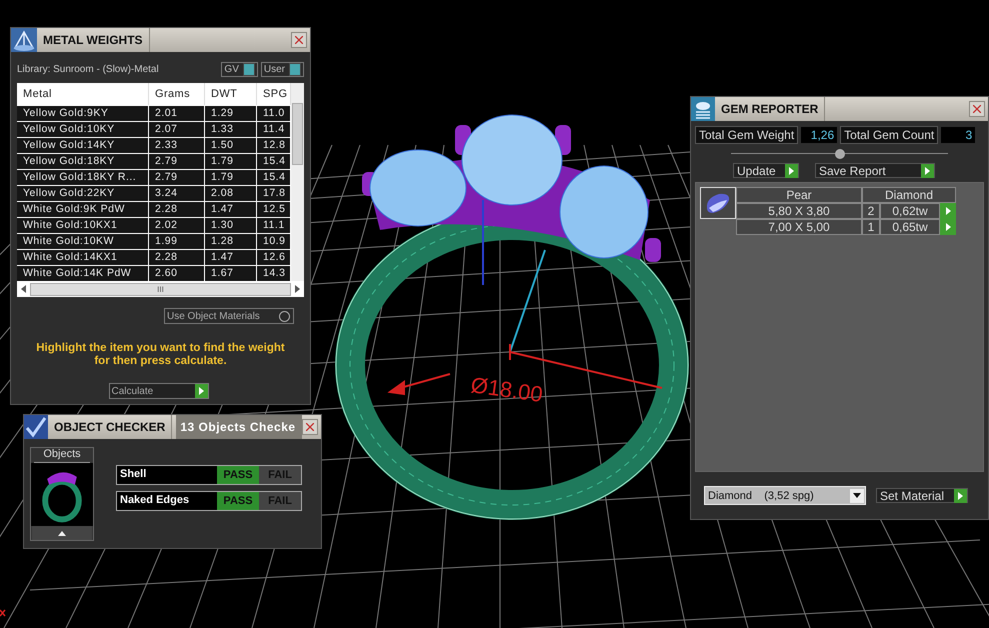 Image resolution: width=989 pixels, height=628 pixels. What do you see at coordinates (160, 355) in the screenshot?
I see `instruction-text: Highlight the item you want to find the weight for then press calculate.` at bounding box center [160, 355].